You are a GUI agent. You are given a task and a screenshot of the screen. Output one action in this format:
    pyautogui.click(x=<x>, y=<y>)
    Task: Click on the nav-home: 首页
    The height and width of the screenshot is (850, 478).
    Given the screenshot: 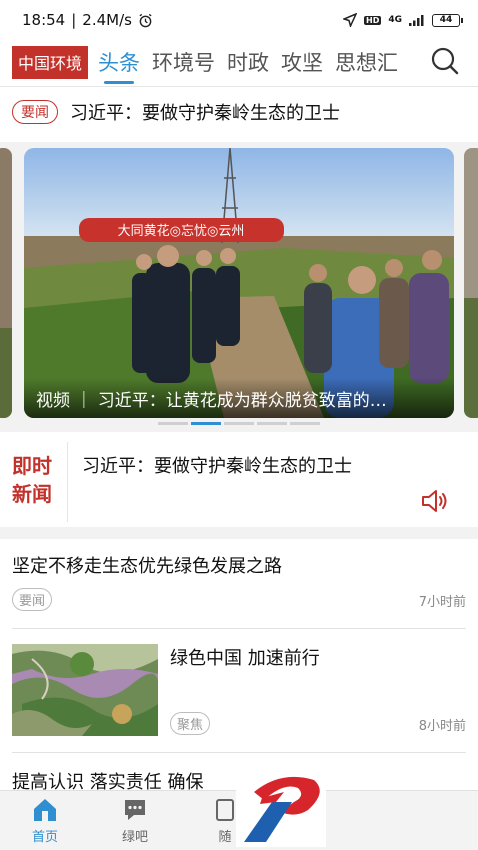 What is the action you would take?
    pyautogui.click(x=45, y=821)
    